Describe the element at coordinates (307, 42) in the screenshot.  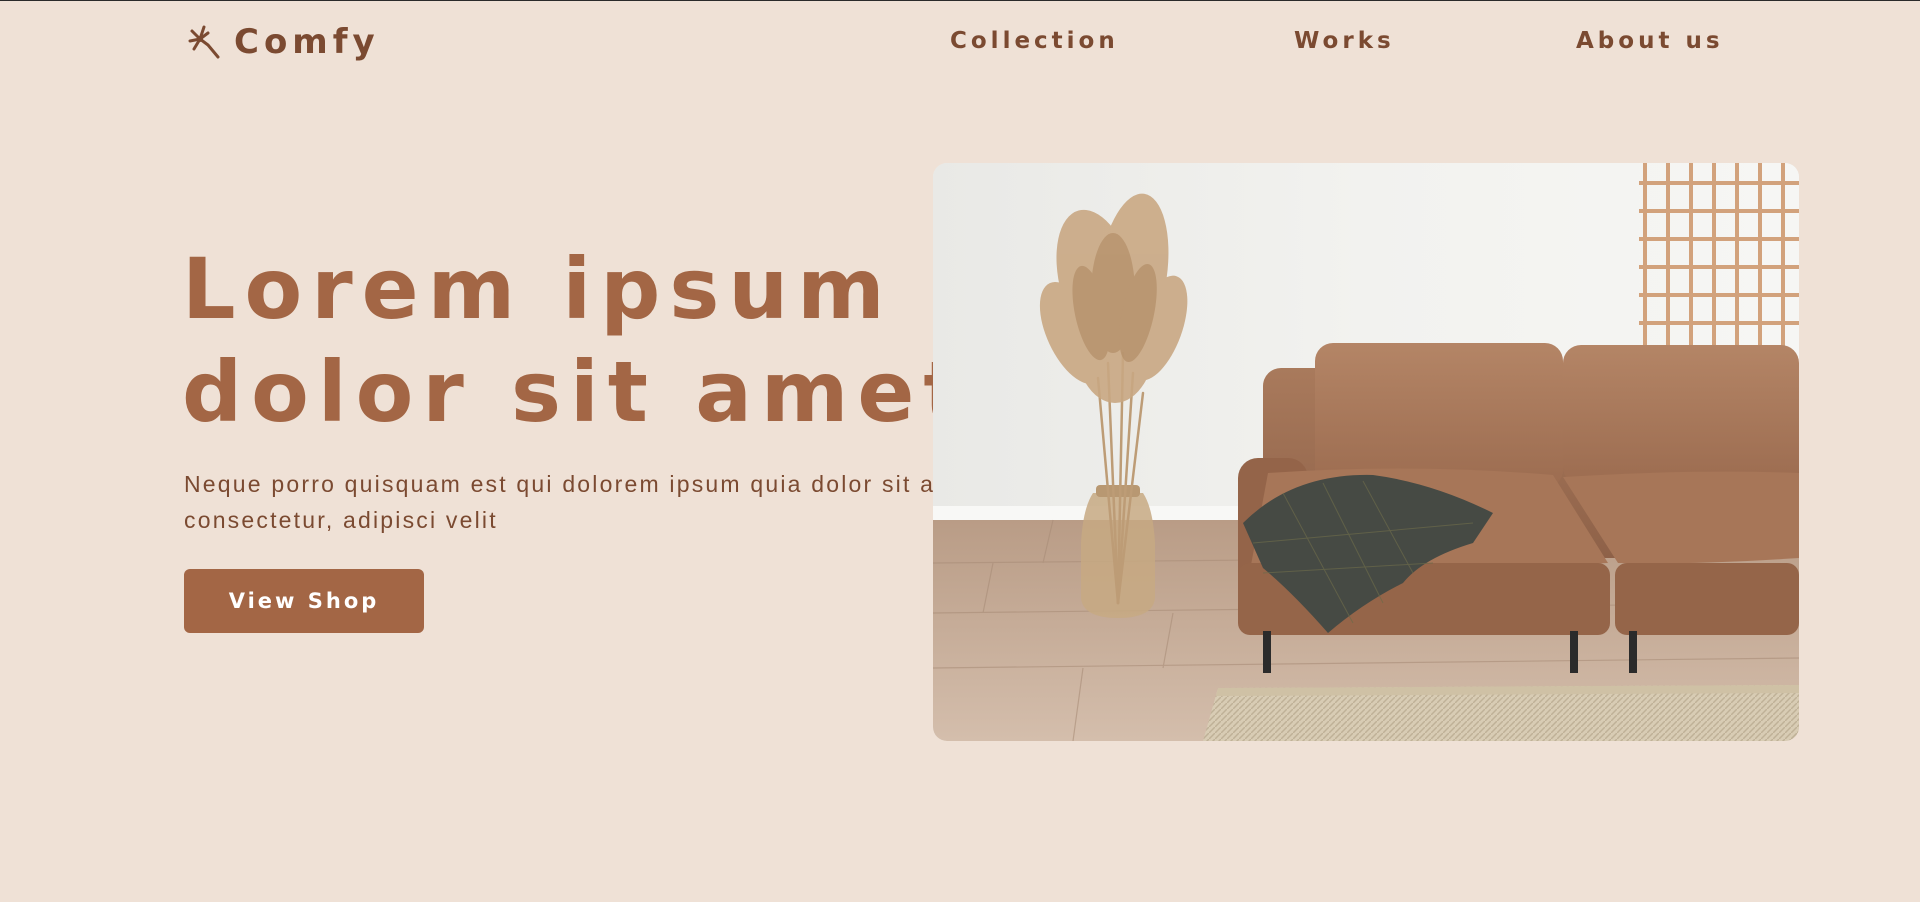
I see `logo-text: Comfy` at that location.